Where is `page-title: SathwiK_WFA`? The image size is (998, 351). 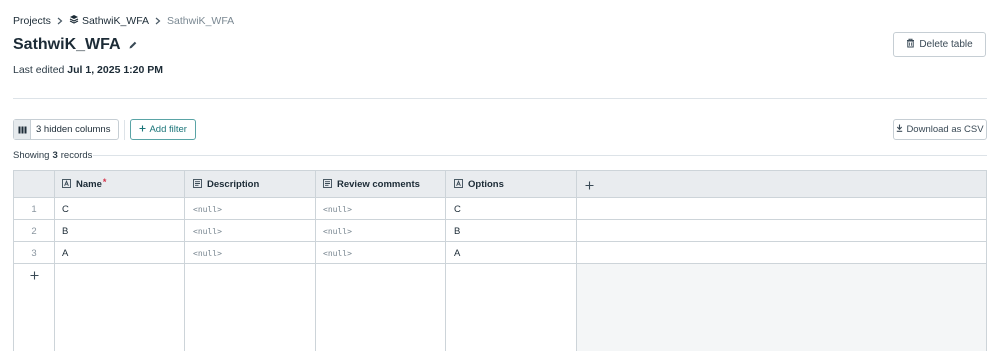 page-title: SathwiK_WFA is located at coordinates (67, 44).